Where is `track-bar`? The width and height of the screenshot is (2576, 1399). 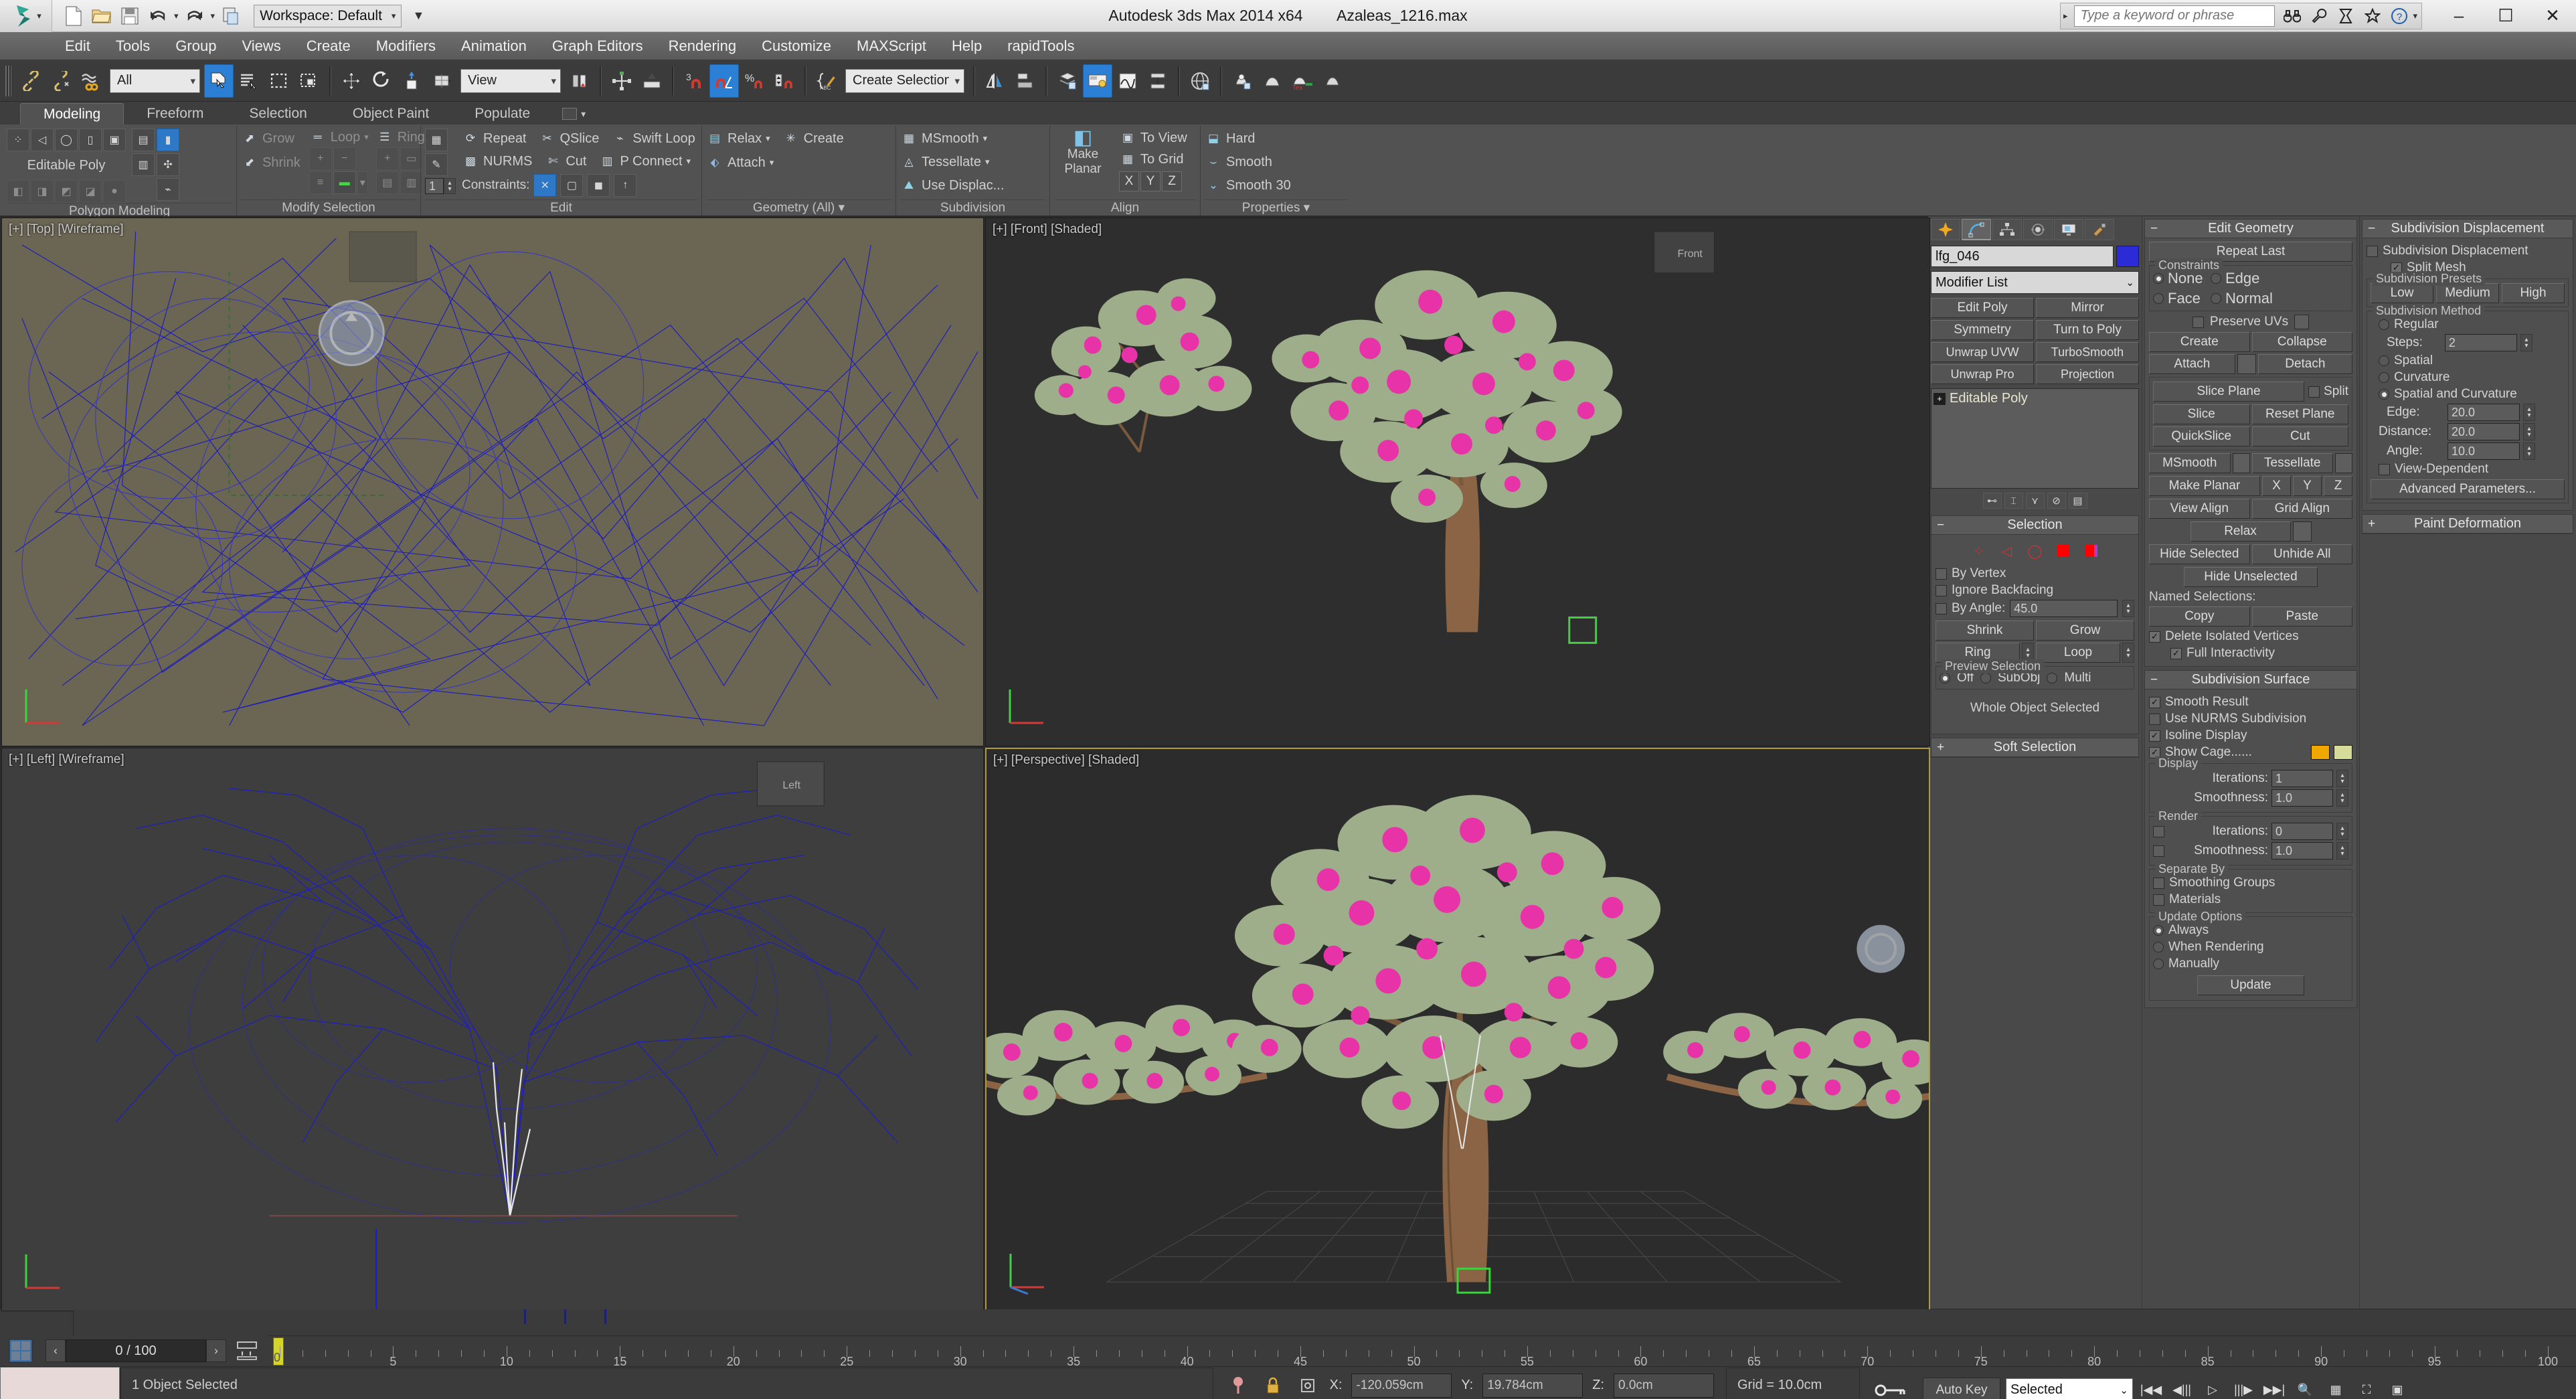
track-bar is located at coordinates (1288, 1322).